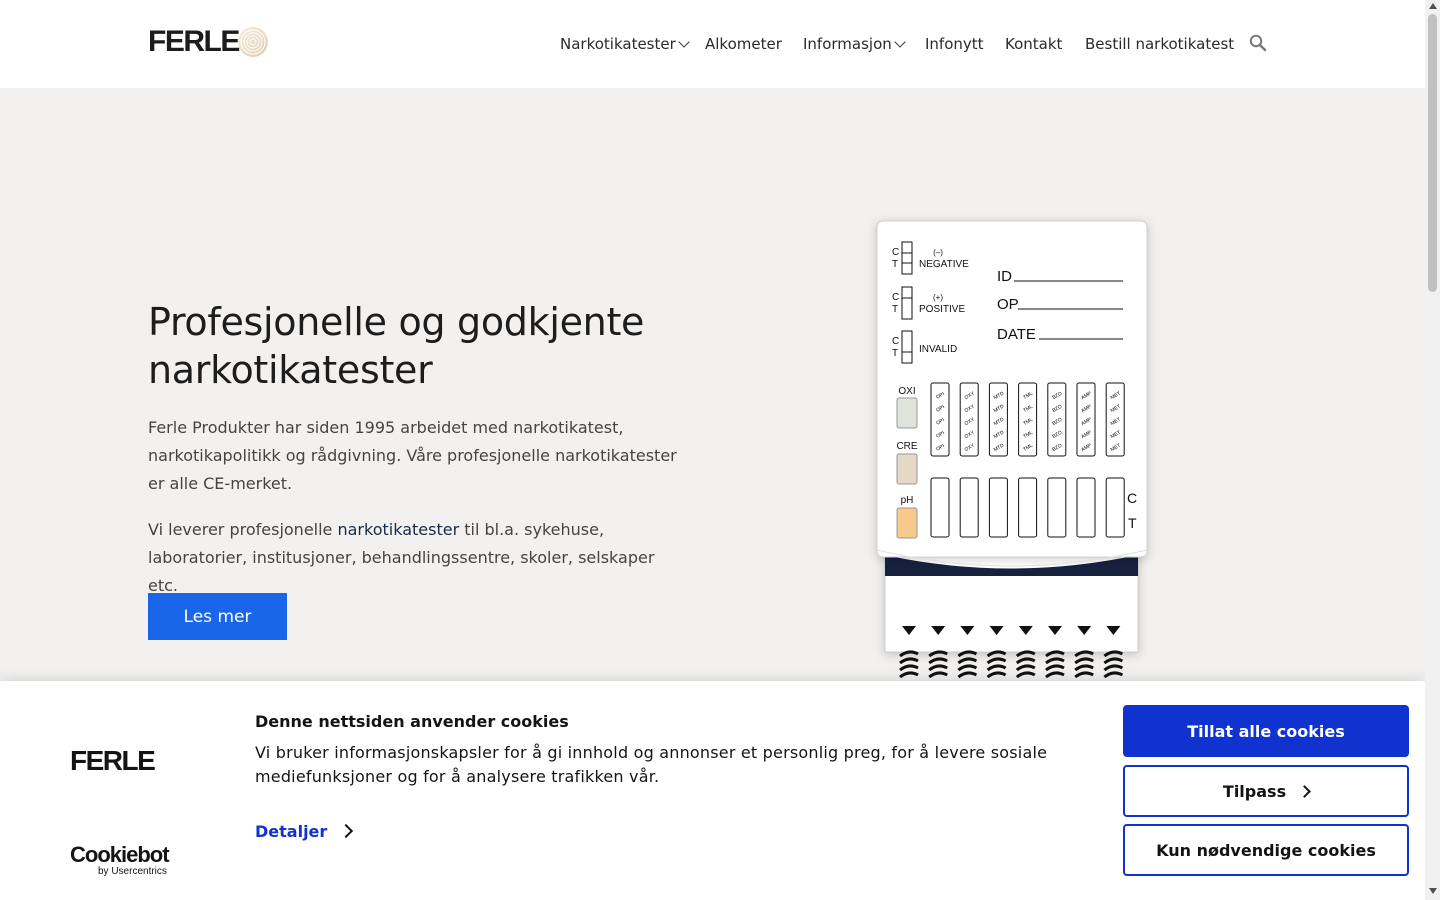 The image size is (1440, 900). Describe the element at coordinates (618, 44) in the screenshot. I see `nav-label: Narkotikatester` at that location.